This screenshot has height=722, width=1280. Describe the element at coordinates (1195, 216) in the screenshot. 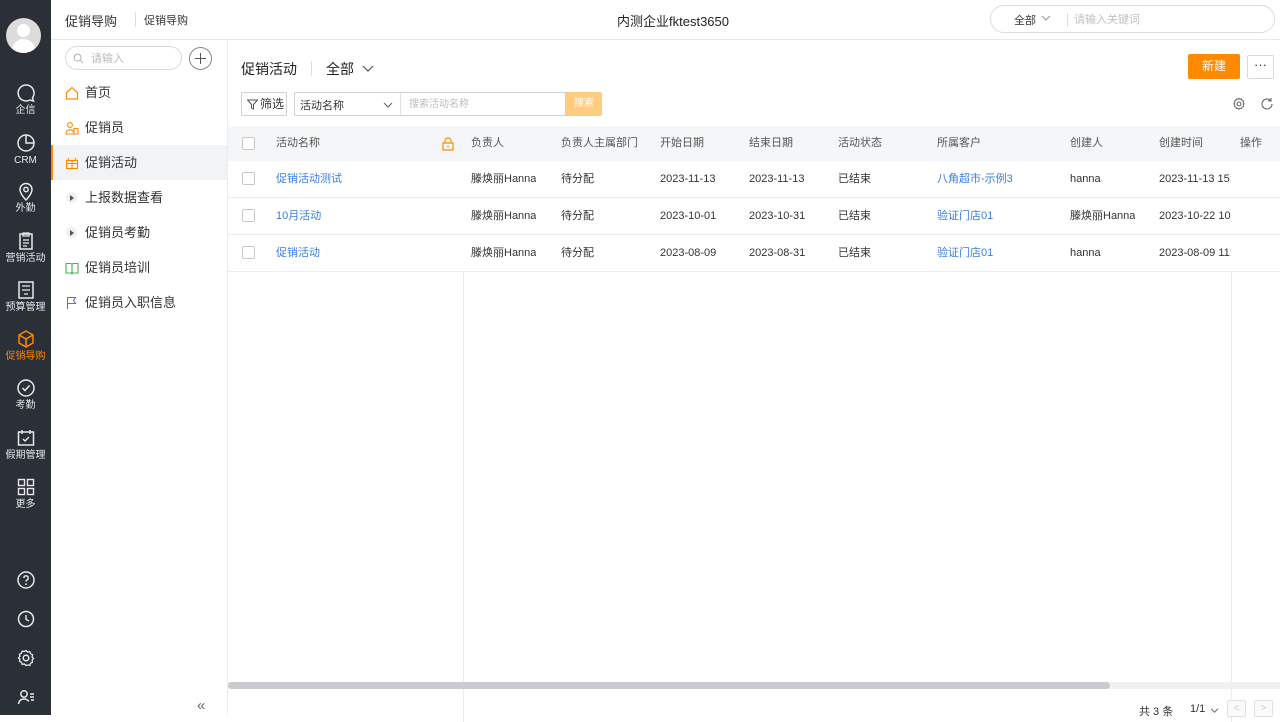

I see `table-cell: 2023-10-22 10:` at that location.